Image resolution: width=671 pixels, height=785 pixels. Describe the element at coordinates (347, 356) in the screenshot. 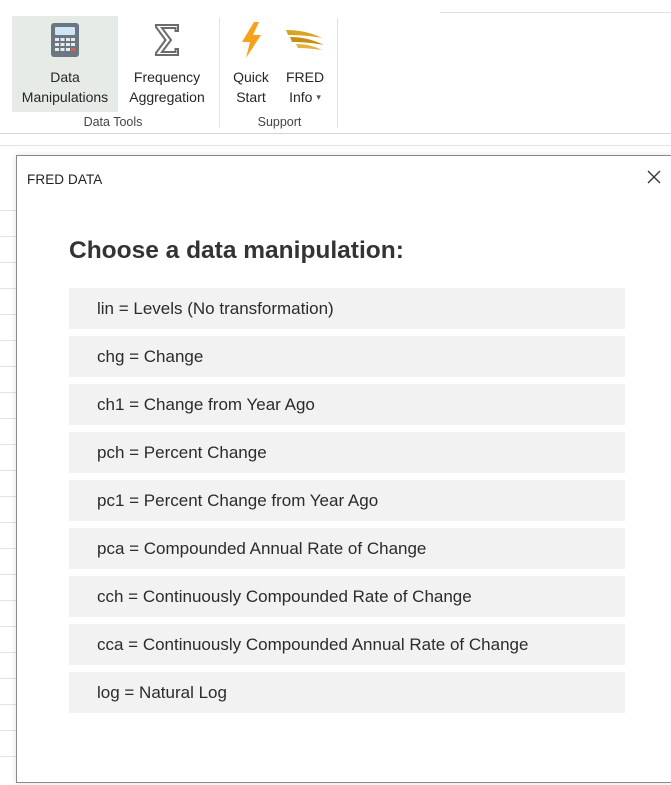

I see `option-chg: chg = Change` at that location.